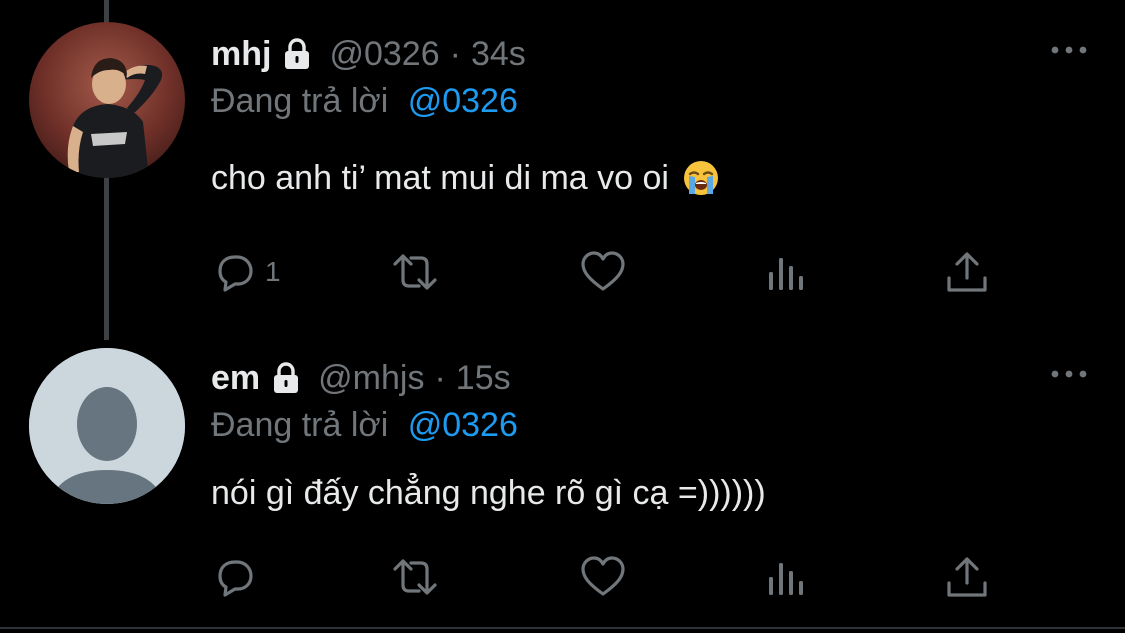 The width and height of the screenshot is (1125, 633). What do you see at coordinates (371, 378) in the screenshot?
I see `user-handle: @mhjs` at bounding box center [371, 378].